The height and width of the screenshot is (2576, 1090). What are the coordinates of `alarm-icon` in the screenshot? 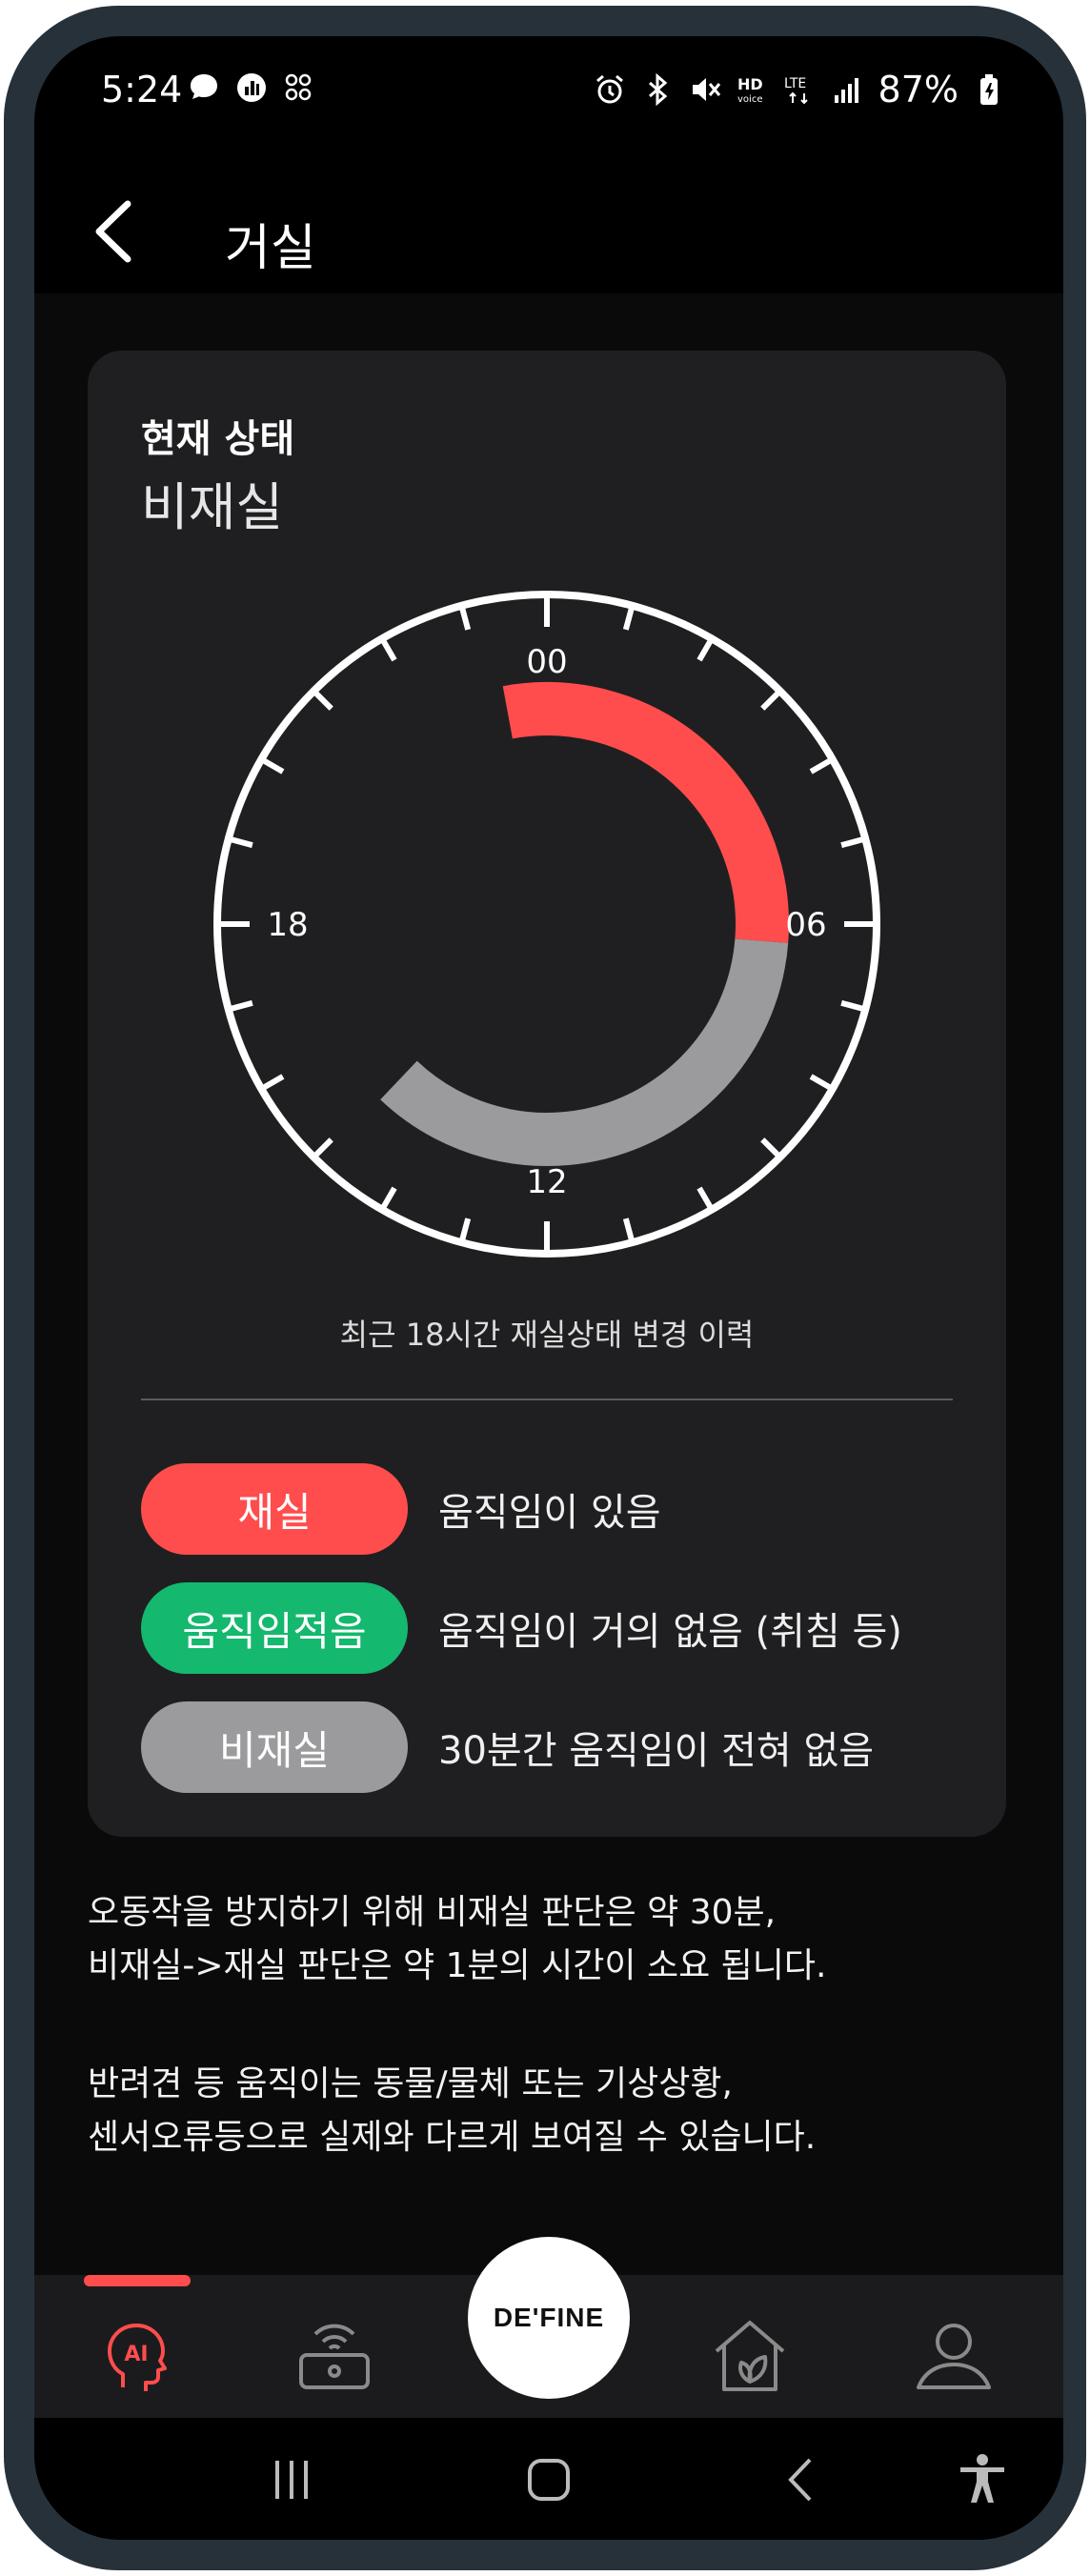 It's located at (609, 89).